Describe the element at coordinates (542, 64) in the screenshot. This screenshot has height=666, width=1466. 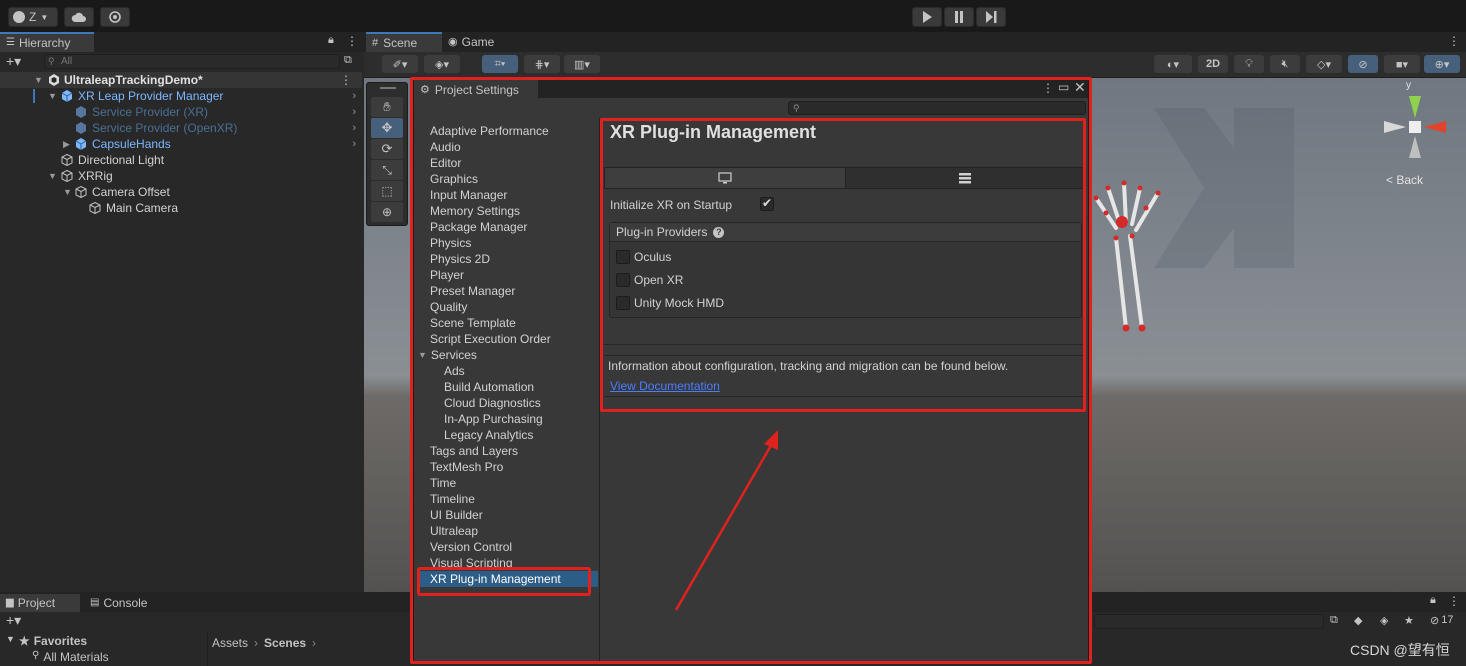
I see `grid-snap-dropdown: ⋕▾` at that location.